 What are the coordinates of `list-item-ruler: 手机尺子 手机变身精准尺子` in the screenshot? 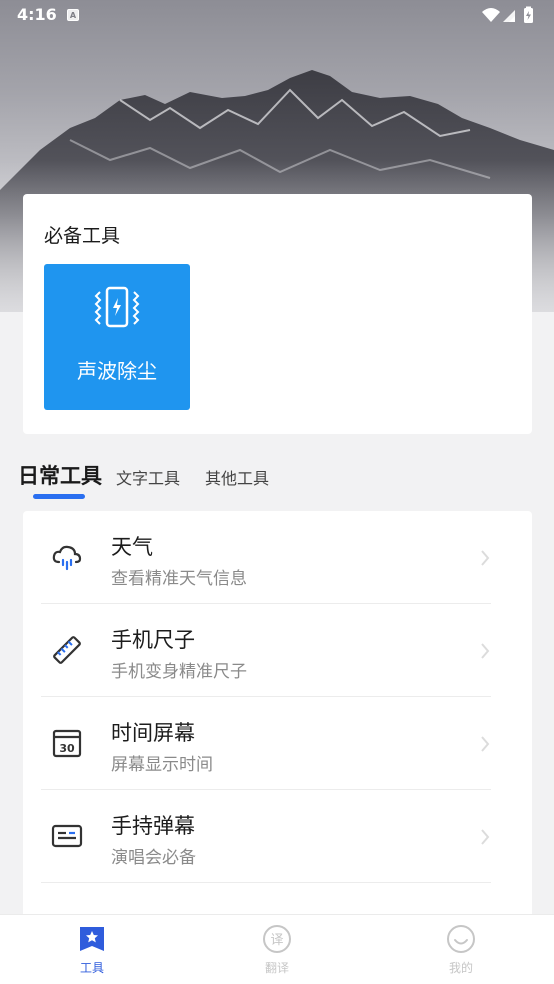 It's located at (277, 650).